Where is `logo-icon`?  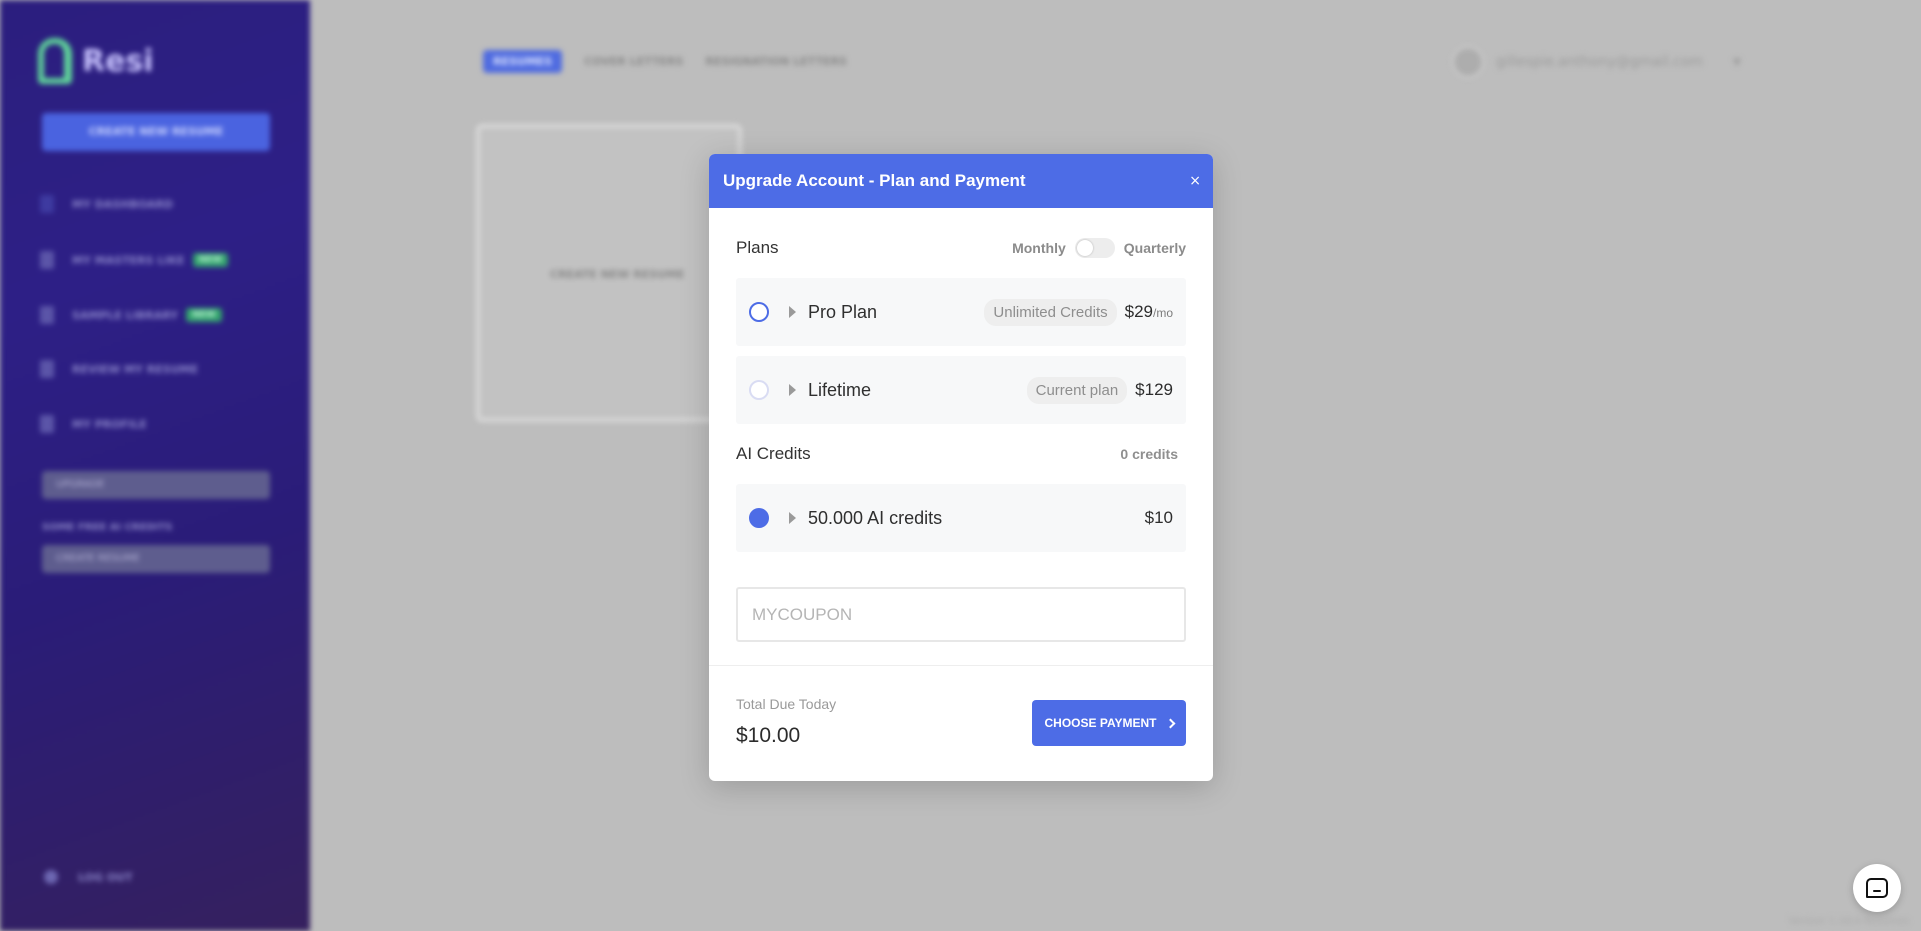 logo-icon is located at coordinates (55, 61).